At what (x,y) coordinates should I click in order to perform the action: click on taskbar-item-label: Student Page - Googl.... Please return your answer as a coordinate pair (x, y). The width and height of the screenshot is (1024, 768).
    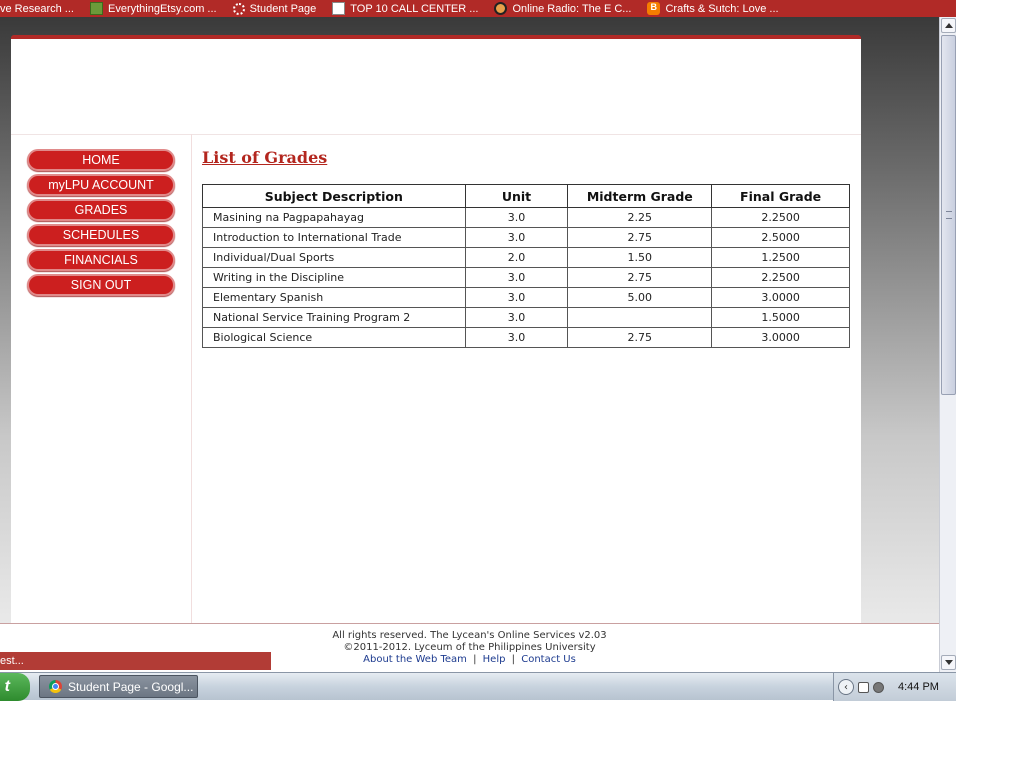
    Looking at the image, I should click on (131, 686).